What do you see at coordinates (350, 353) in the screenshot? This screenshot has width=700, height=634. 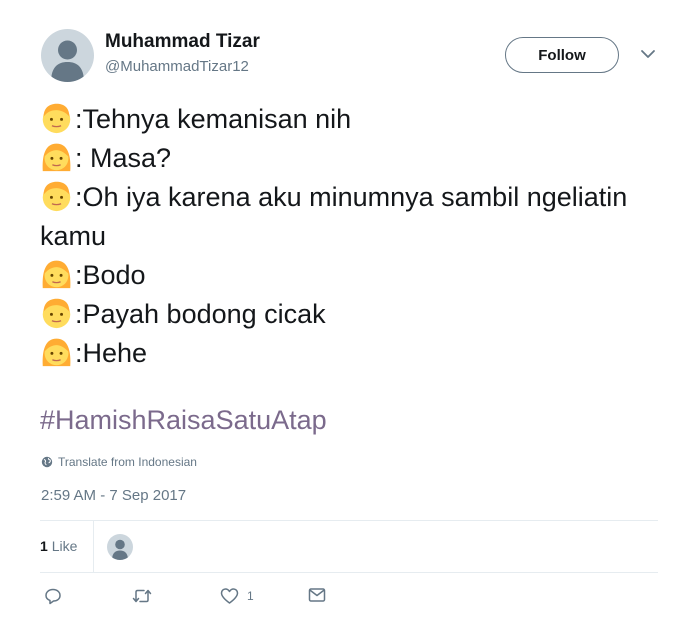 I see `tweet-line: :Hehe` at bounding box center [350, 353].